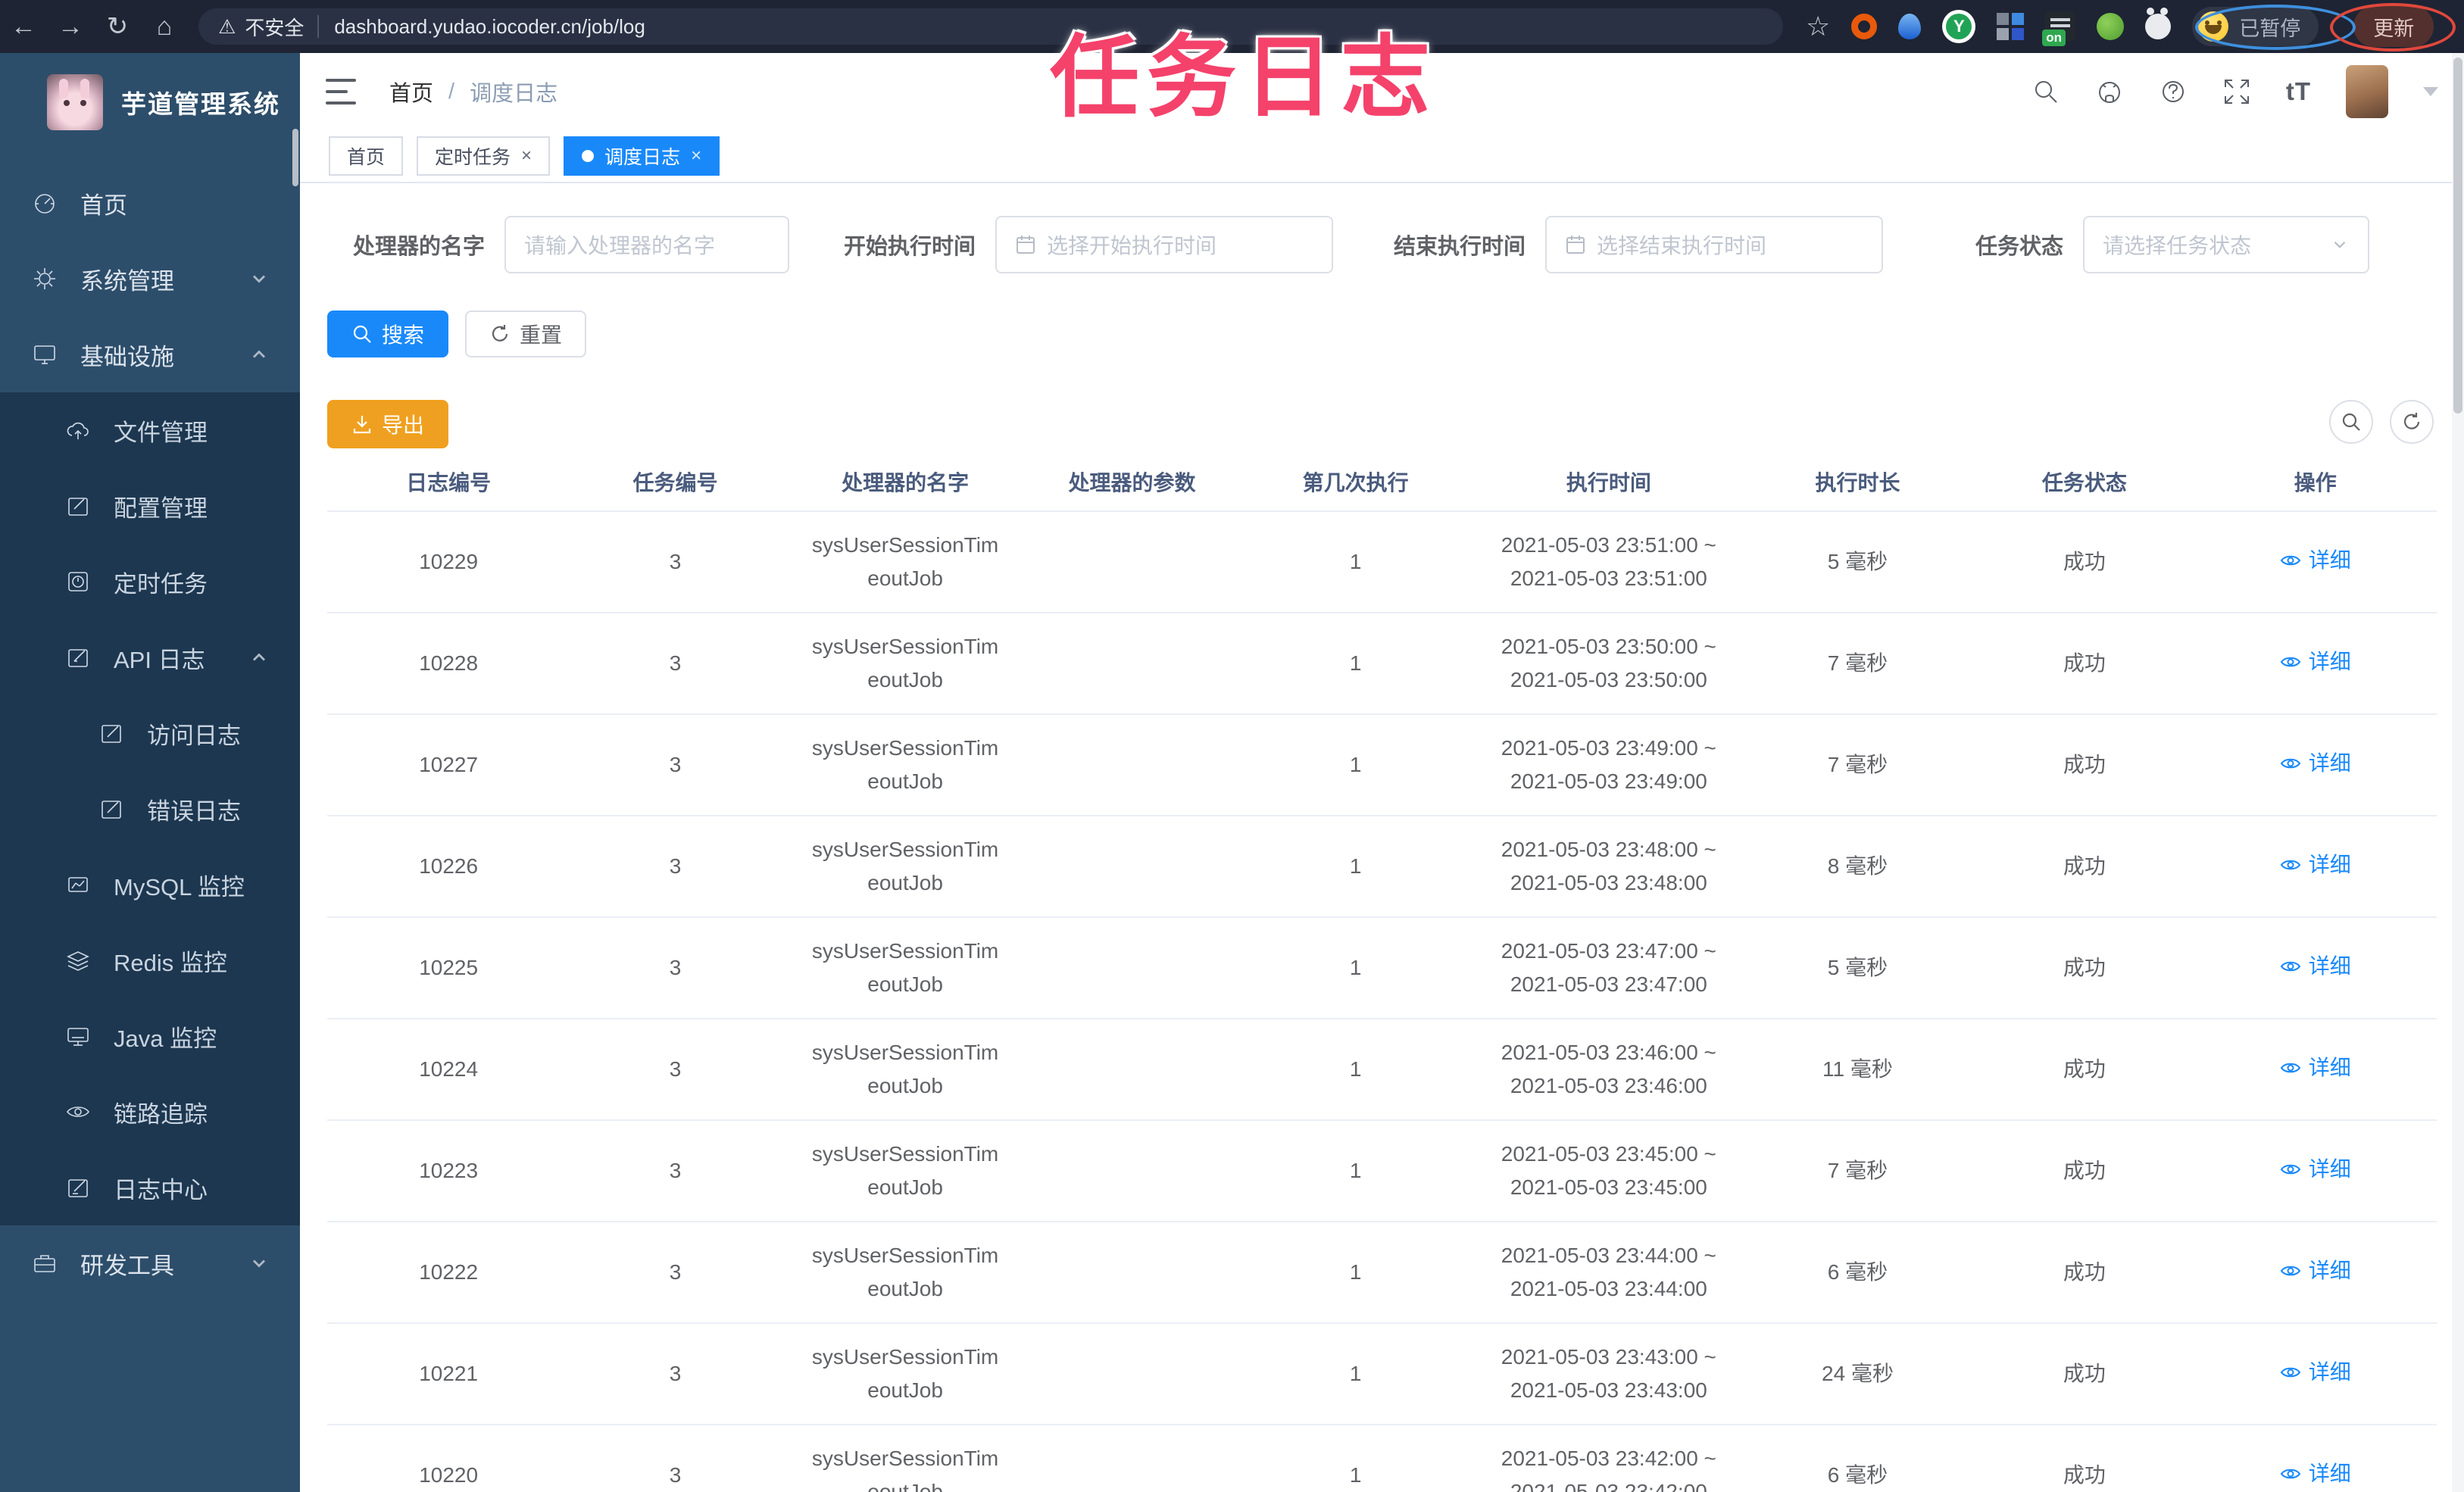 The width and height of the screenshot is (2464, 1492). I want to click on sidebar-item-dev-tools: 研发工具, so click(150, 1263).